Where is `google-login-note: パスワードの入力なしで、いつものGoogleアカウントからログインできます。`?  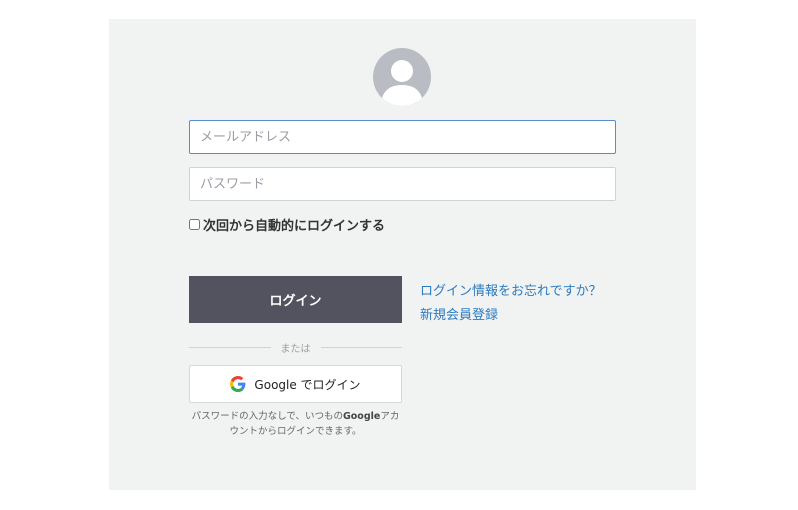
google-login-note: パスワードの入力なしで、いつものGoogleアカウントからログインできます。 is located at coordinates (295, 424).